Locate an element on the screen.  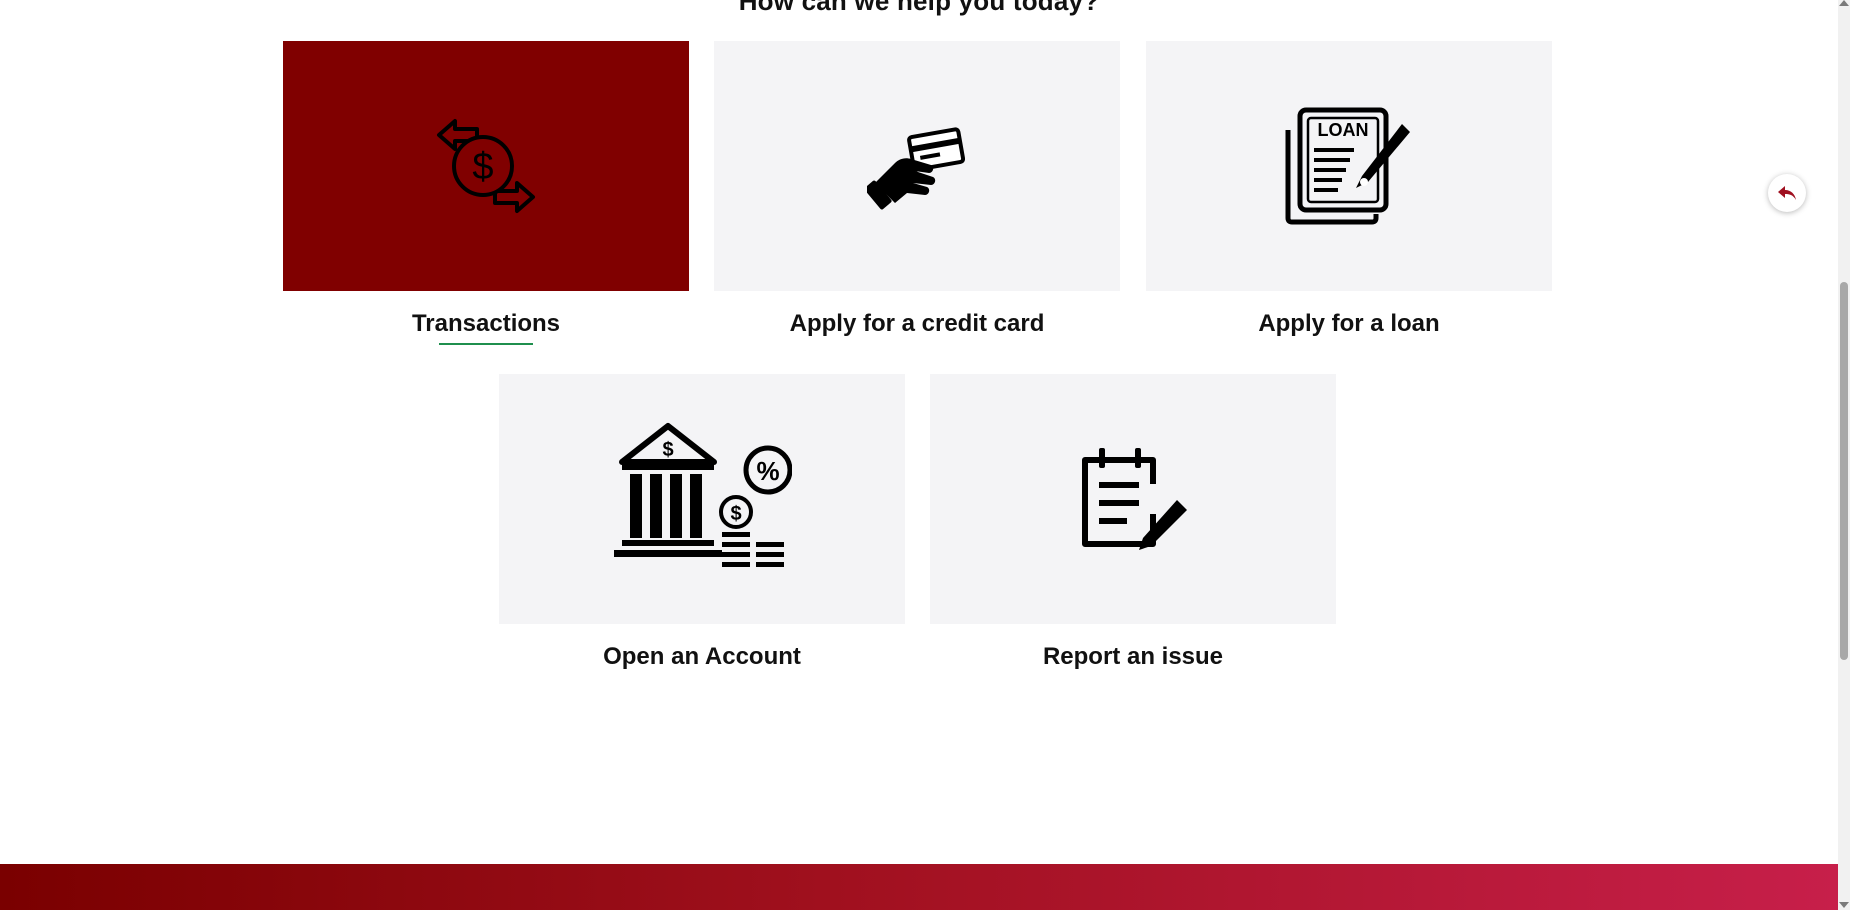
service-card-credit-card: Apply for a credit card is located at coordinates (917, 190).